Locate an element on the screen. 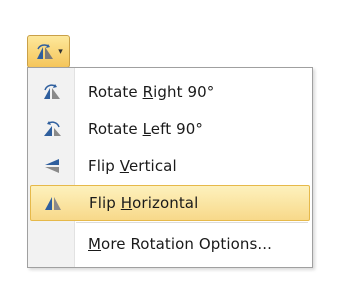  rotate-right-icon is located at coordinates (52, 92).